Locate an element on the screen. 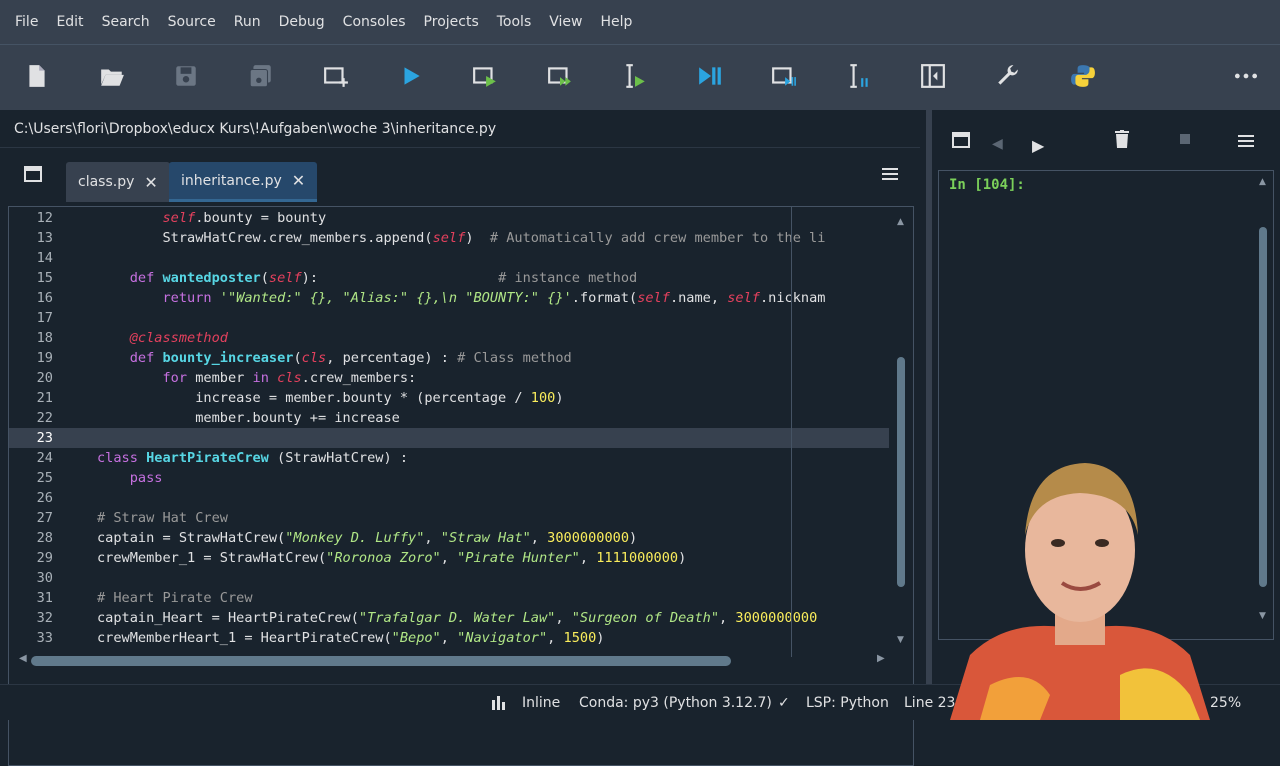  menu-source: Source is located at coordinates (192, 22).